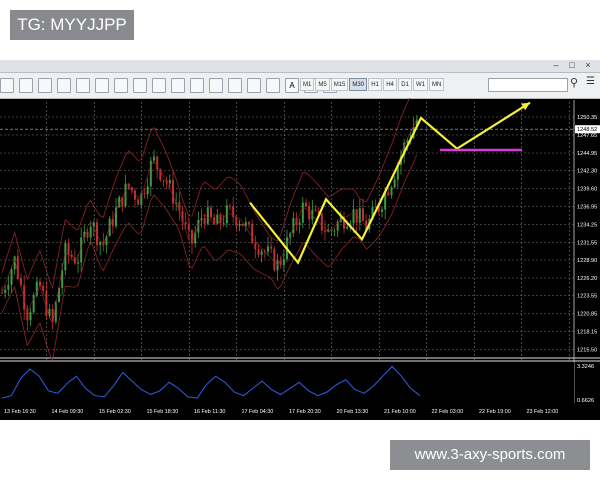  Describe the element at coordinates (390, 84) in the screenshot. I see `timeframe-h4: H4` at that location.